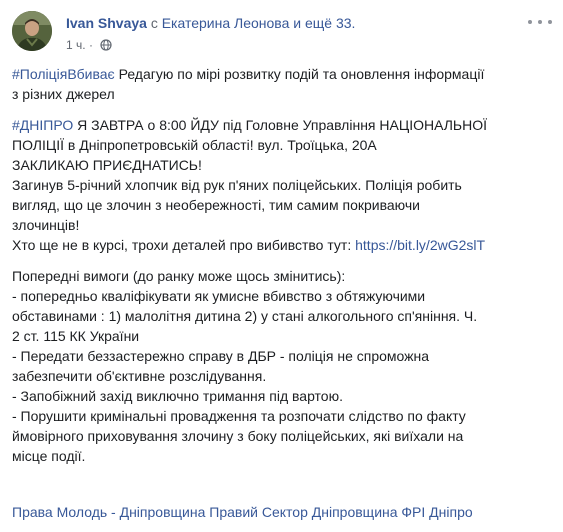 This screenshot has height=532, width=563. What do you see at coordinates (324, 23) in the screenshot?
I see `tagged-others-link: и ещё 33.` at bounding box center [324, 23].